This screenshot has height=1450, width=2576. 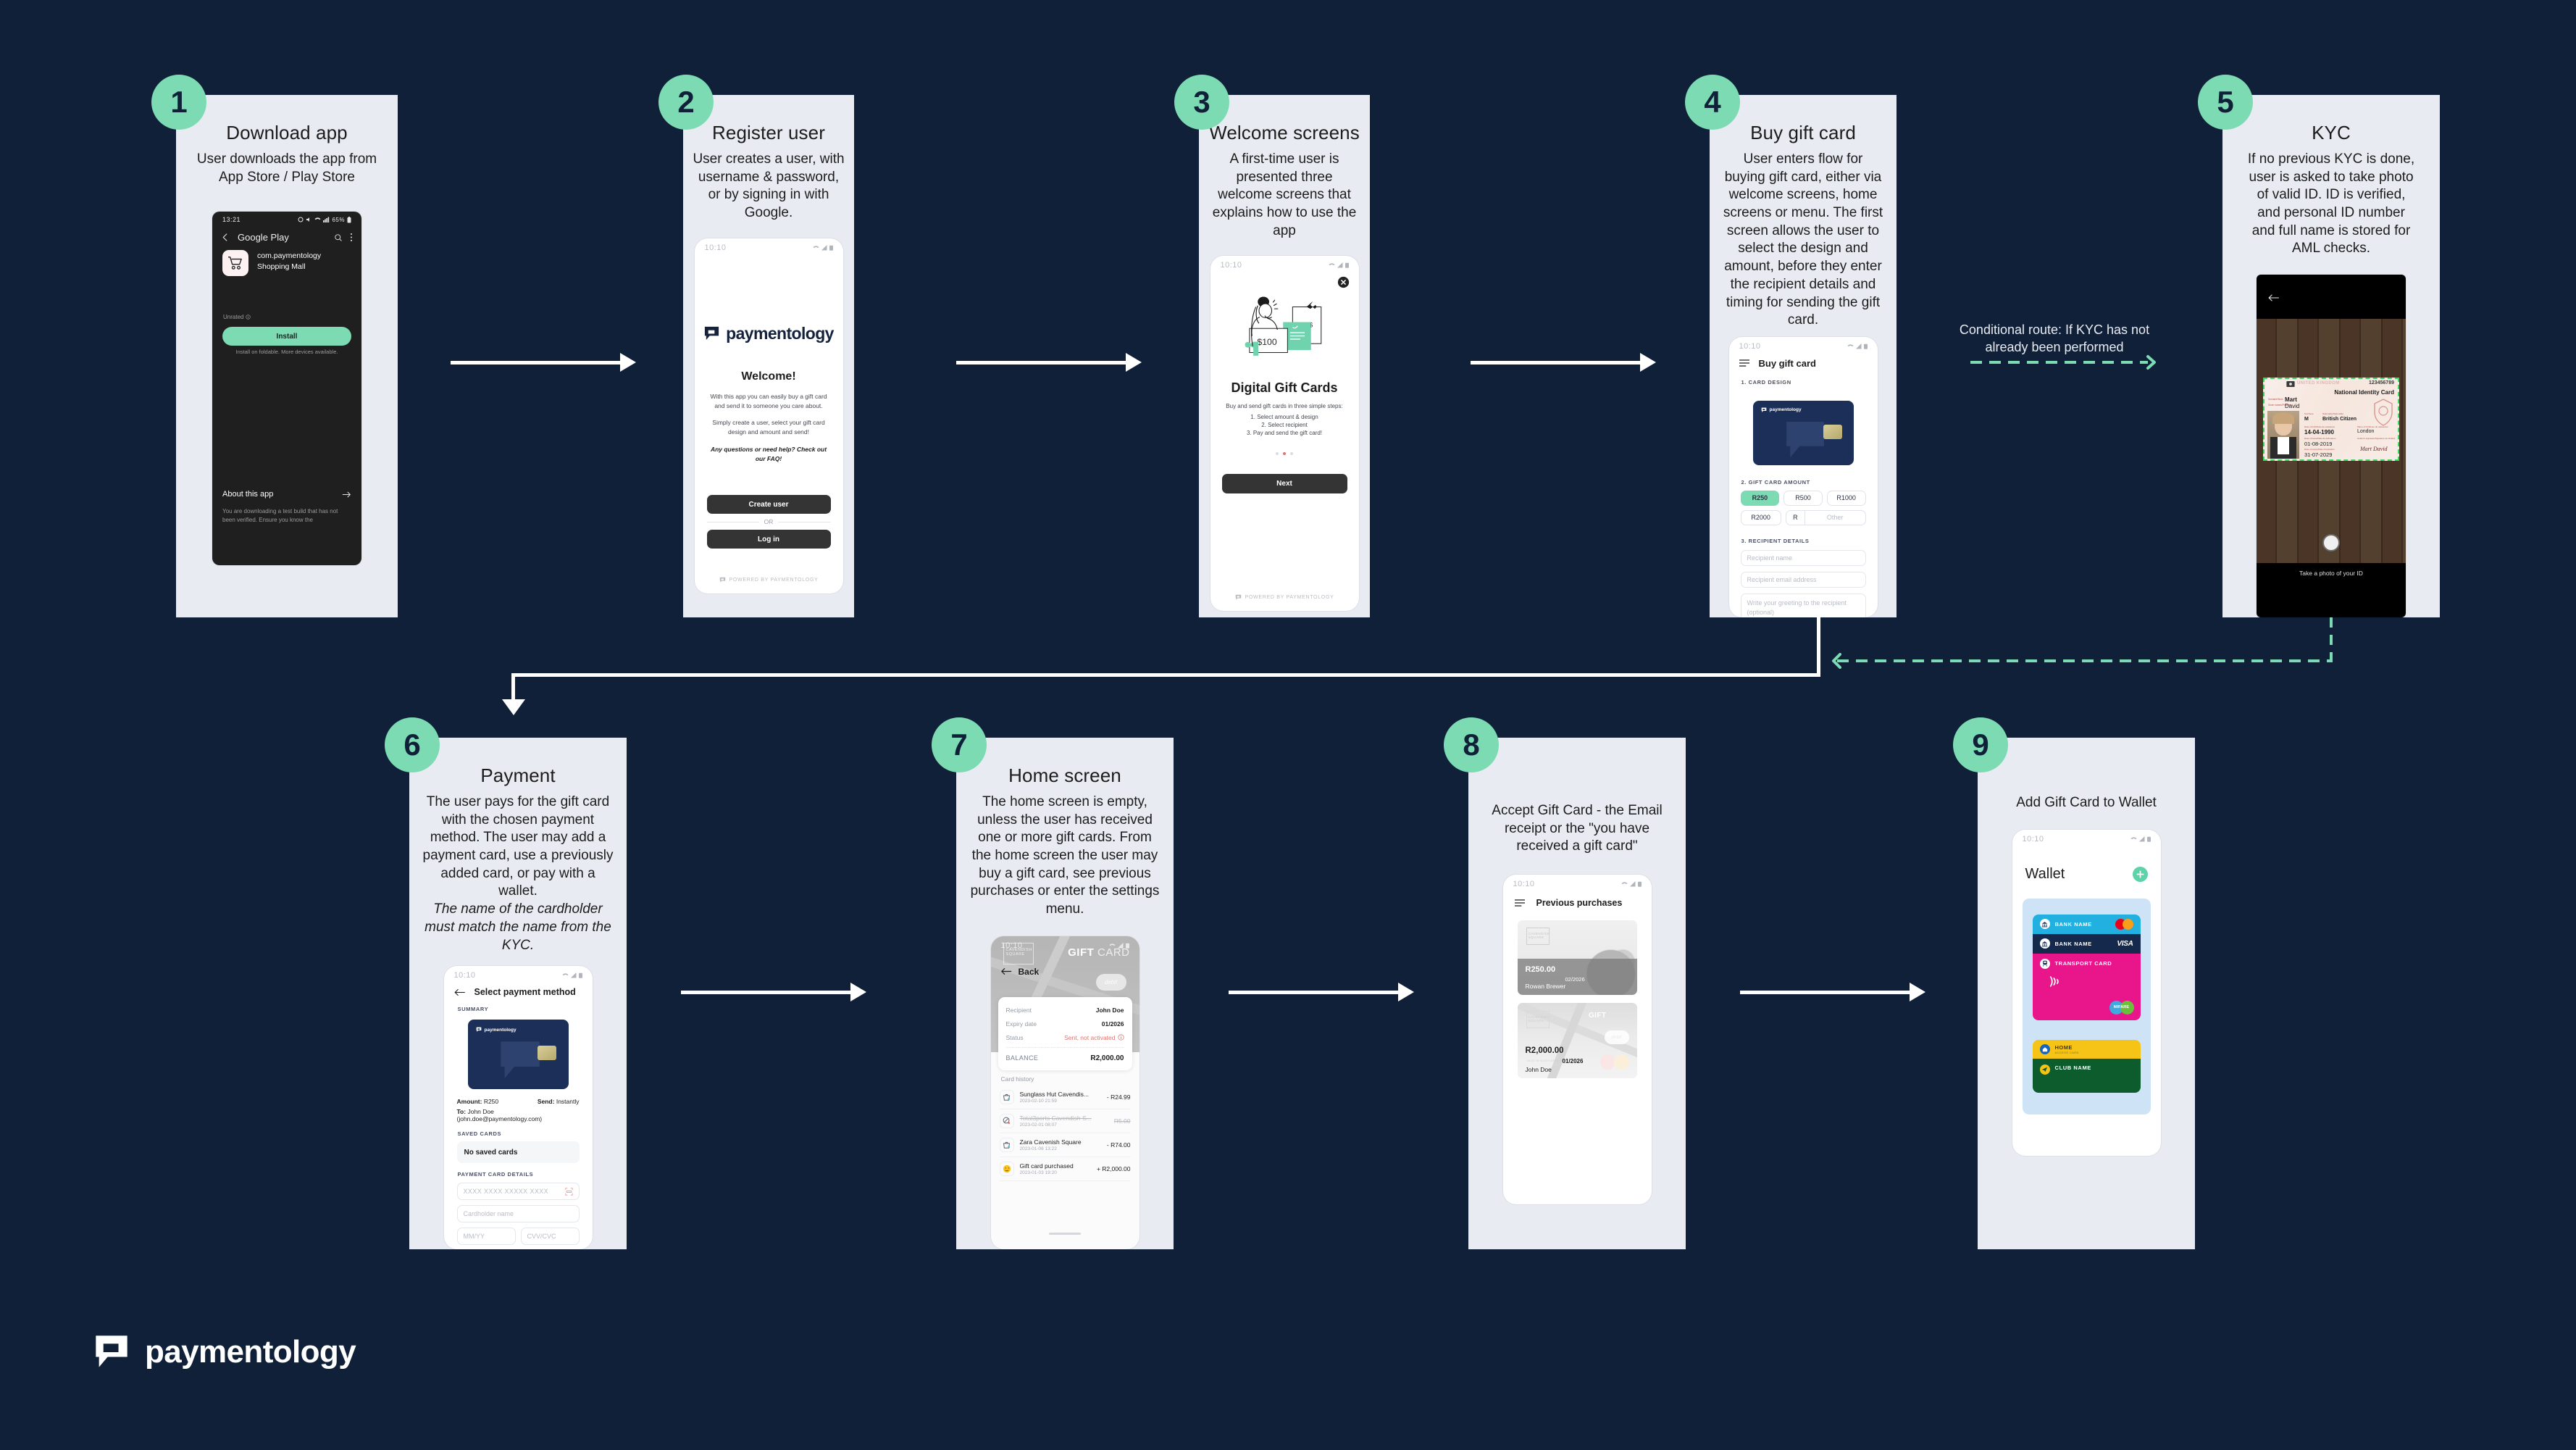 What do you see at coordinates (1760, 517) in the screenshot?
I see `amount-option-r2000: R2000` at bounding box center [1760, 517].